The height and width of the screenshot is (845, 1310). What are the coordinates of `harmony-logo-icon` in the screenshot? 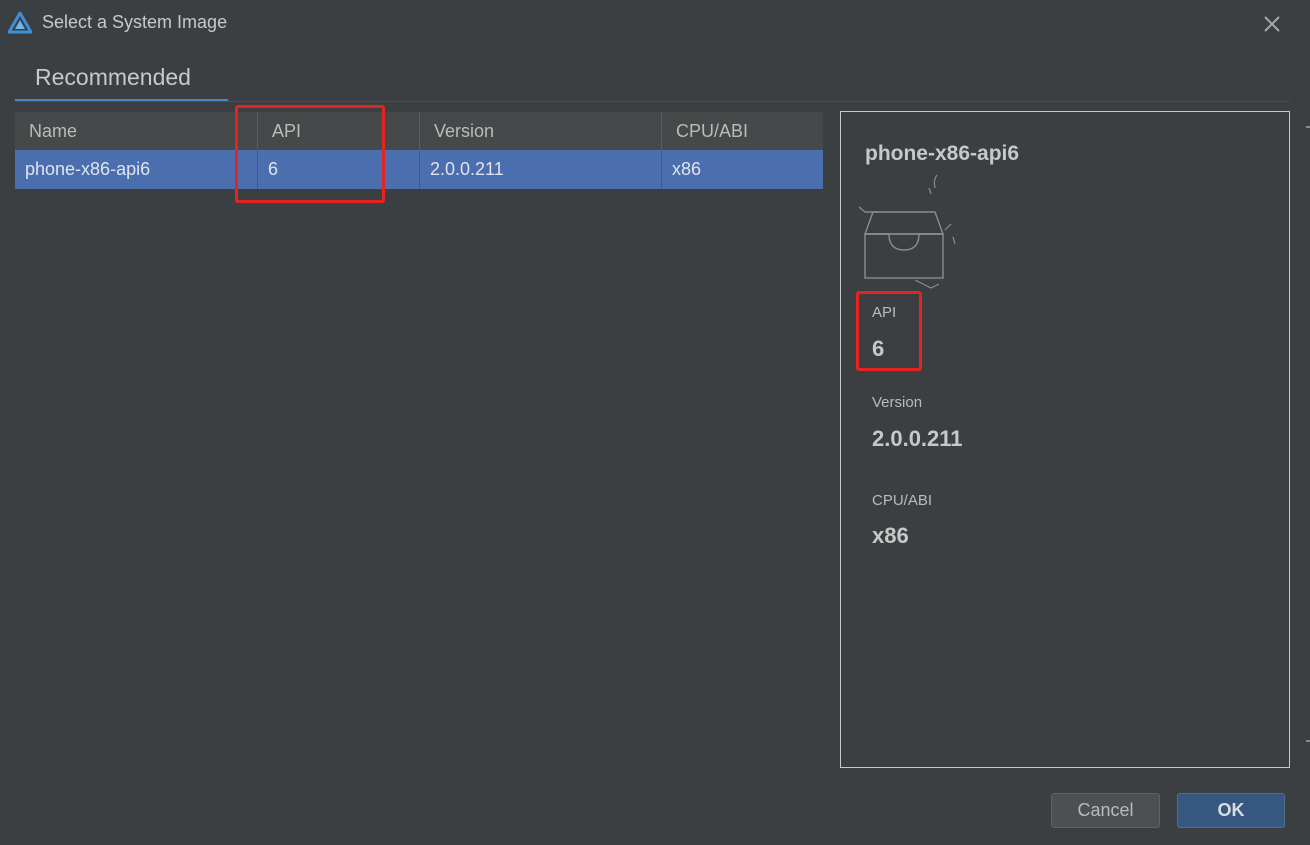 It's located at (20, 23).